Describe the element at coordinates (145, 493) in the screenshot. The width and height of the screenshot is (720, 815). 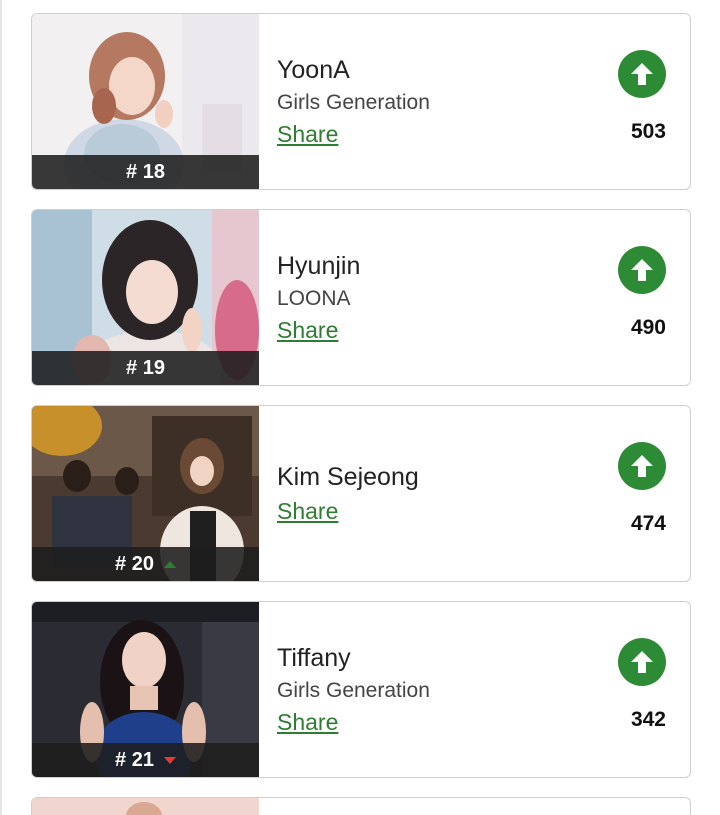
I see `idol-photo: # 20` at that location.